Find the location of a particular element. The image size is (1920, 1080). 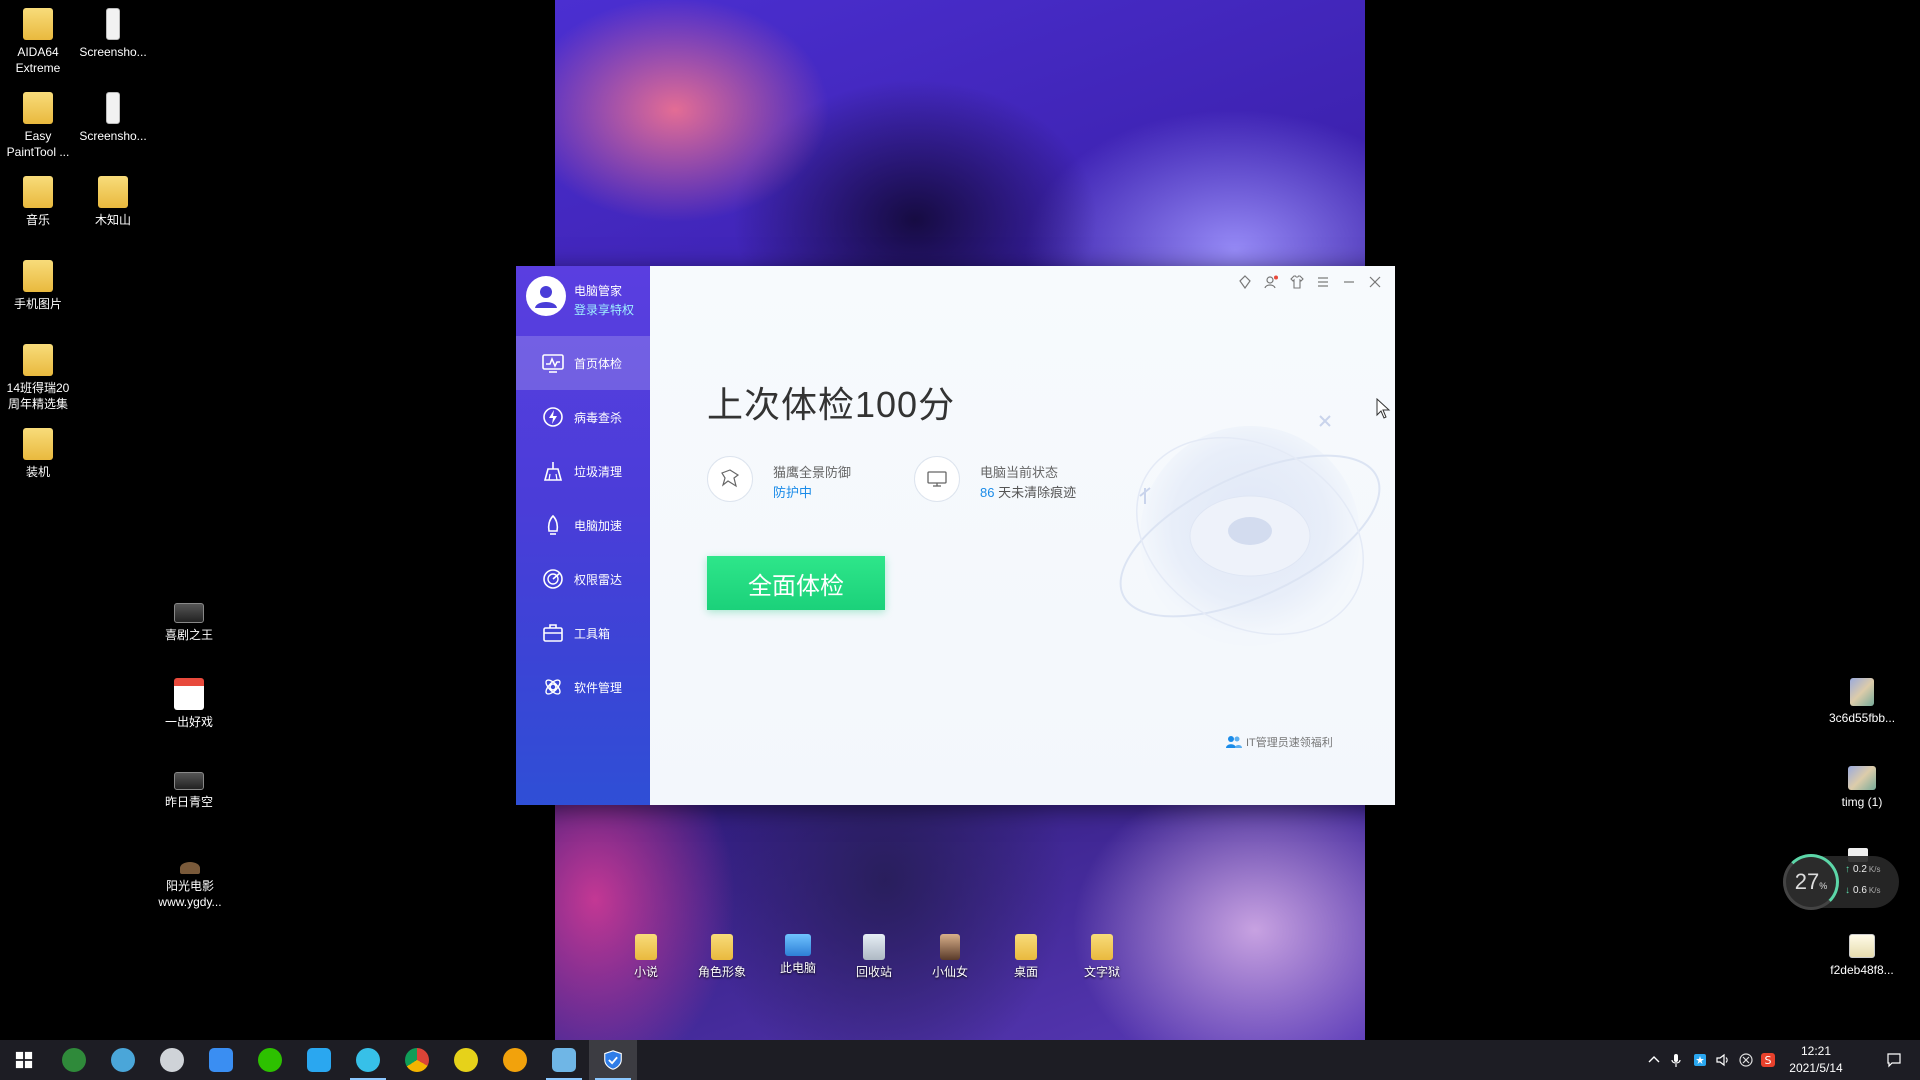

system-monitor-widget: 27% ↑ 0.2 K/s ↓ 0.6 K/s is located at coordinates (1841, 882).